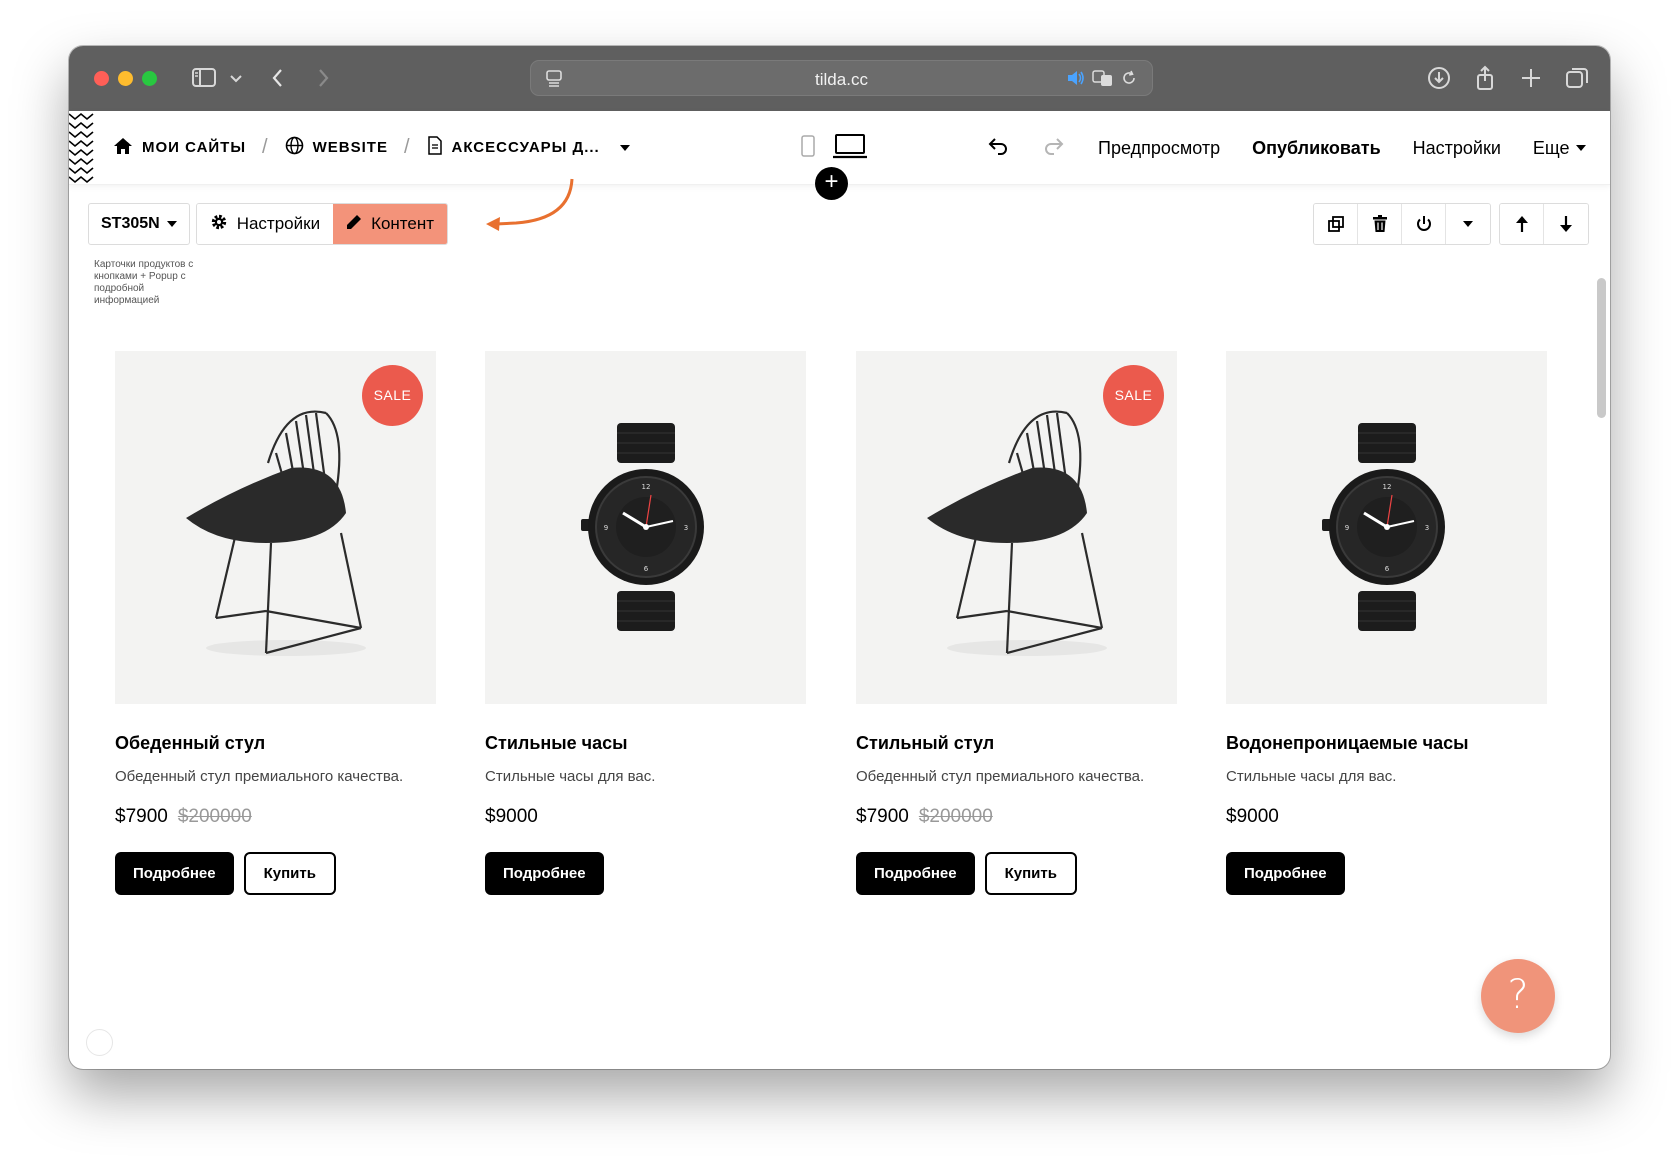  What do you see at coordinates (278, 223) in the screenshot?
I see `block-settings-label: Настройки` at bounding box center [278, 223].